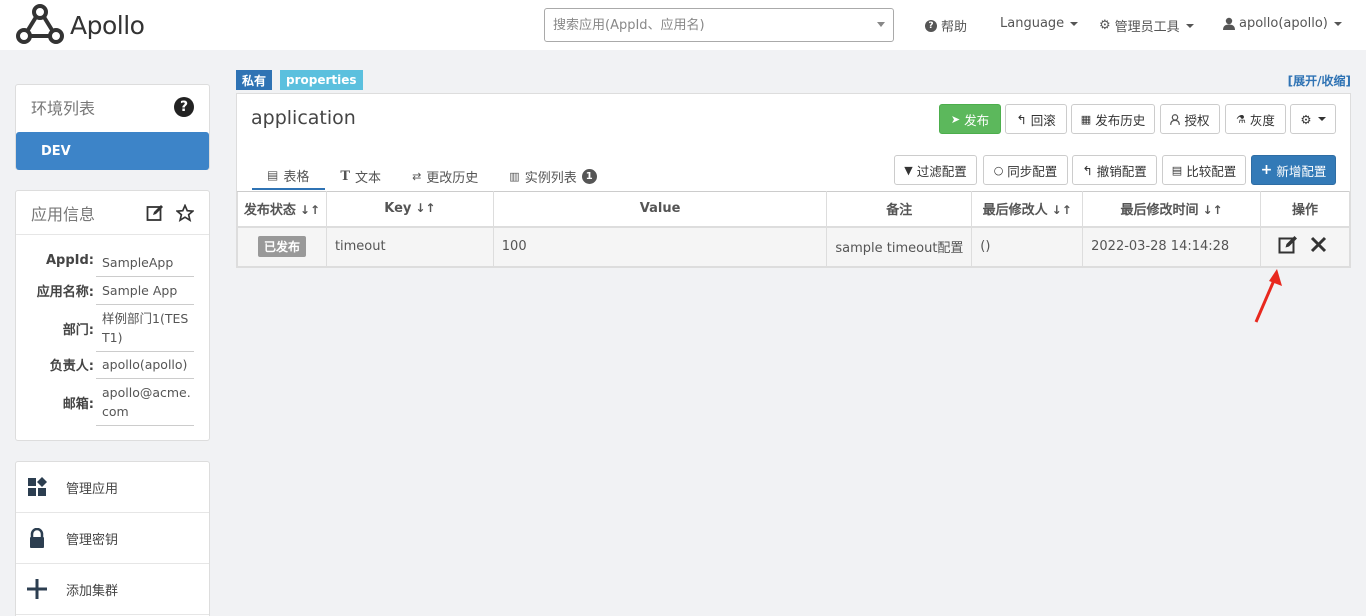 The height and width of the screenshot is (616, 1366). Describe the element at coordinates (700, 25) in the screenshot. I see `search-input` at that location.